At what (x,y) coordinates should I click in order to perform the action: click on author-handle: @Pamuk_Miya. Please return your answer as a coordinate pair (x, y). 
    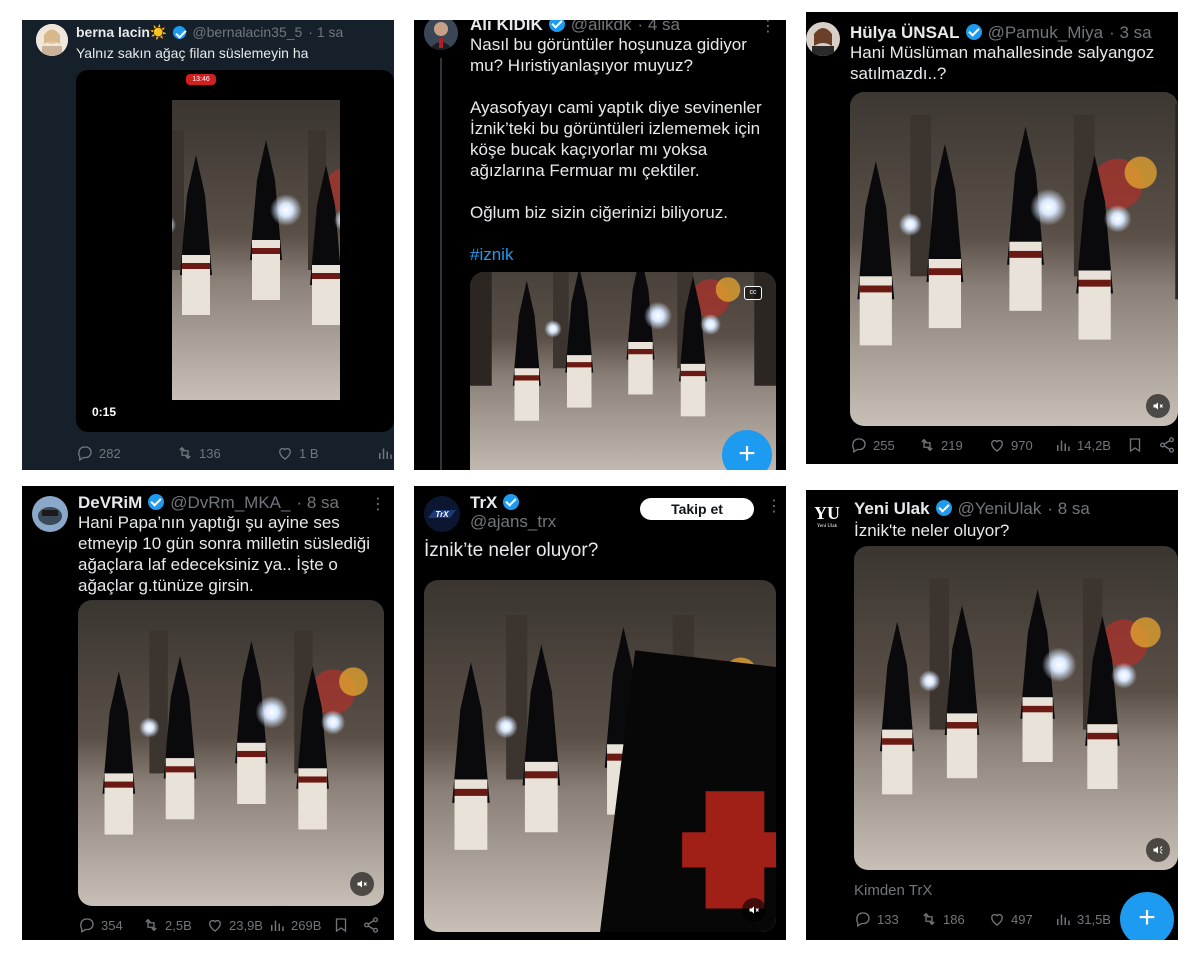
    Looking at the image, I should click on (1046, 33).